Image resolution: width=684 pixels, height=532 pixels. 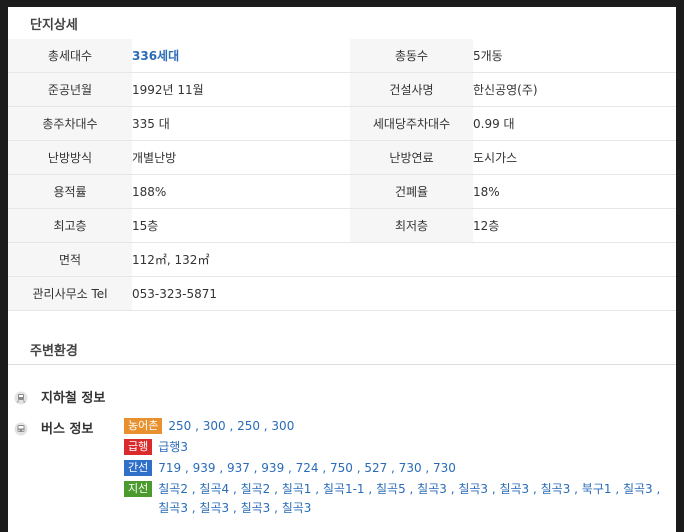 I want to click on row-label: 관리사무소 Tel, so click(x=70, y=293).